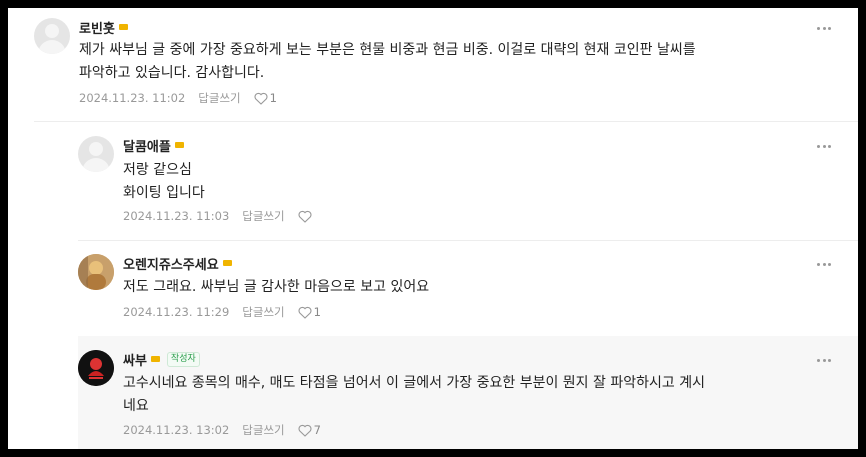 The height and width of the screenshot is (457, 866). I want to click on comment-author: 오렌지쥬스주세요, so click(171, 263).